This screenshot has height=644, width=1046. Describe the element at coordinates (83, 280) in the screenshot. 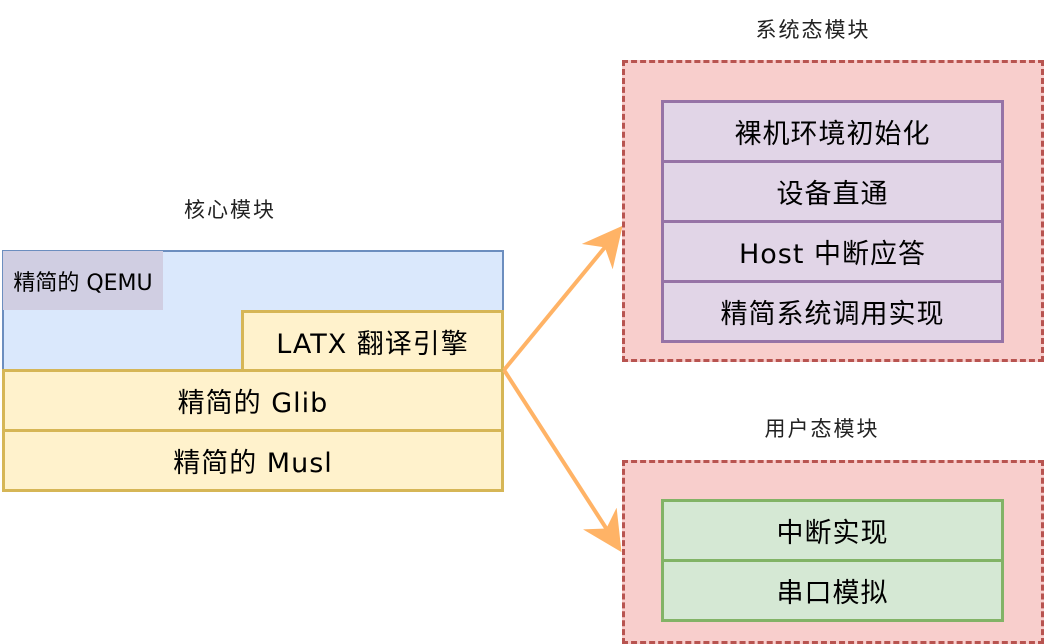

I see `qemu-label: 精简的 QEMU` at that location.